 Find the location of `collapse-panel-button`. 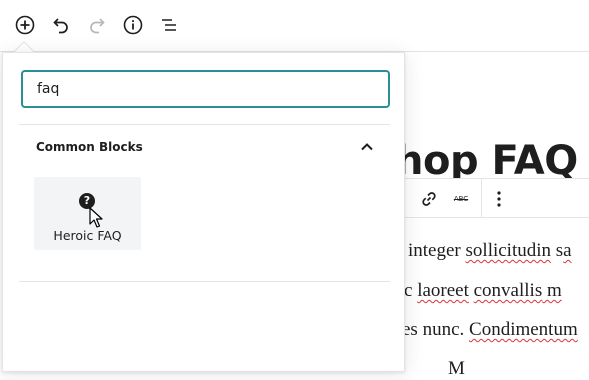

collapse-panel-button is located at coordinates (367, 147).